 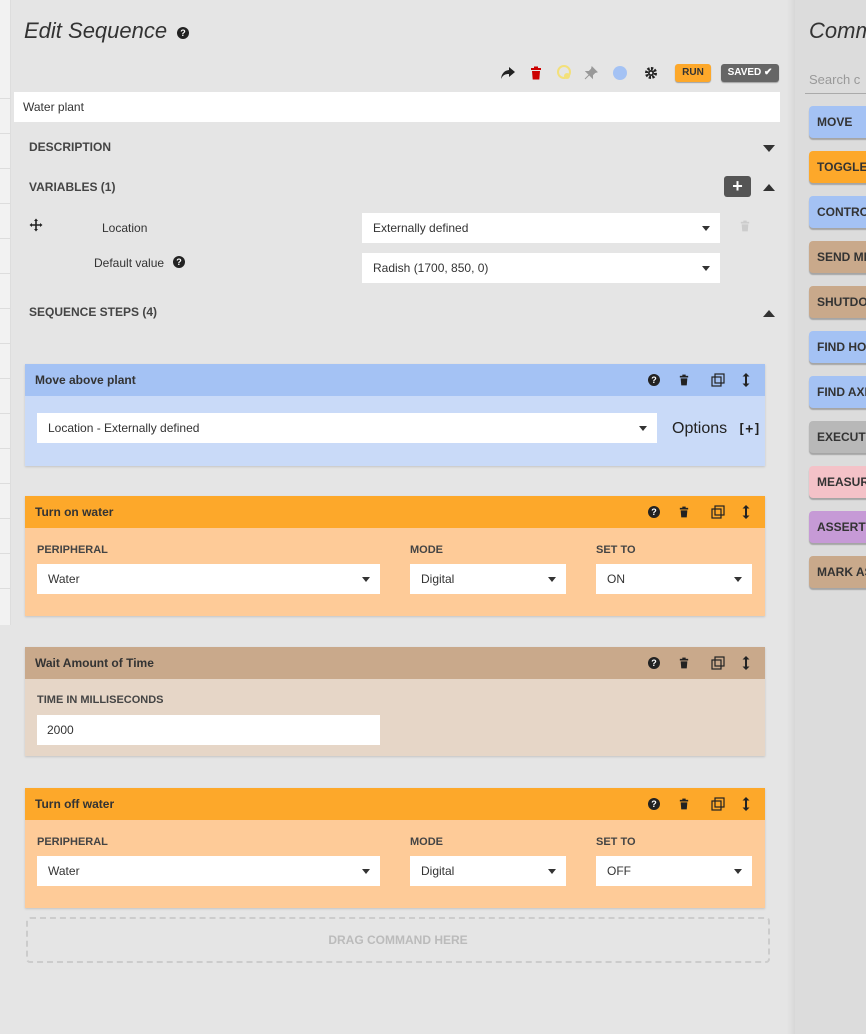 What do you see at coordinates (620, 73) in the screenshot?
I see `color-picker-icon` at bounding box center [620, 73].